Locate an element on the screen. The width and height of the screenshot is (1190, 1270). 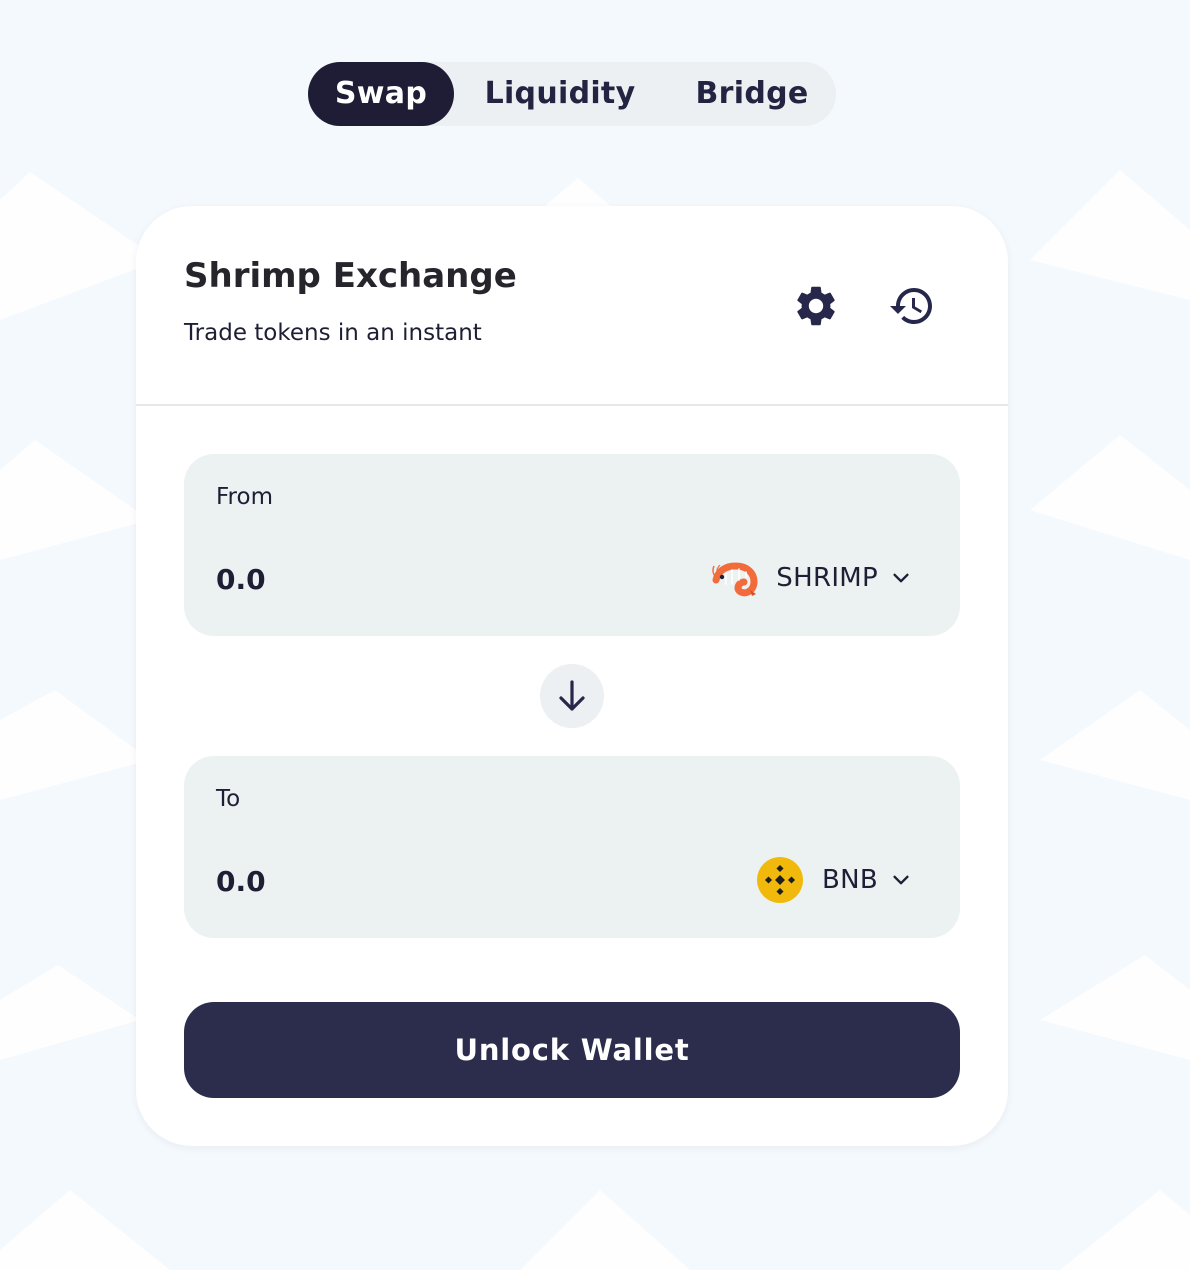
from-token-selector: SHRIMP is located at coordinates (811, 578).